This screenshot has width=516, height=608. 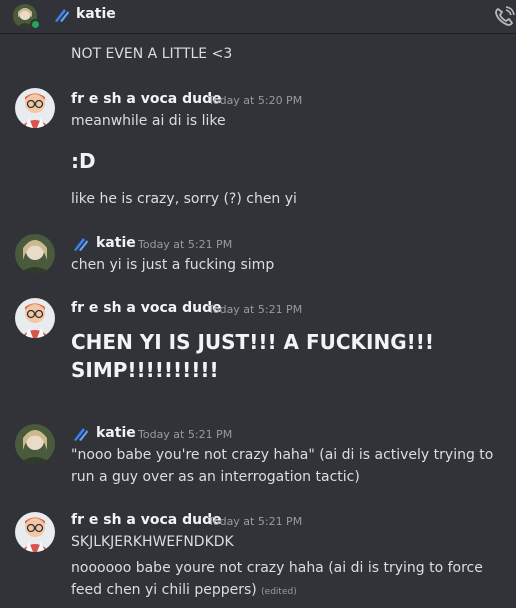 What do you see at coordinates (255, 100) in the screenshot?
I see `timestamp: Today at 5:20 PM` at bounding box center [255, 100].